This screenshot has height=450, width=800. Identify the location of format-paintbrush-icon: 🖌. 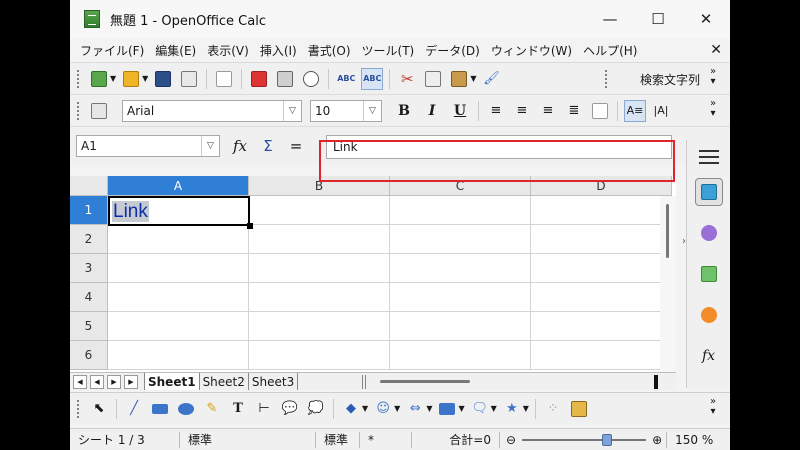
(491, 79).